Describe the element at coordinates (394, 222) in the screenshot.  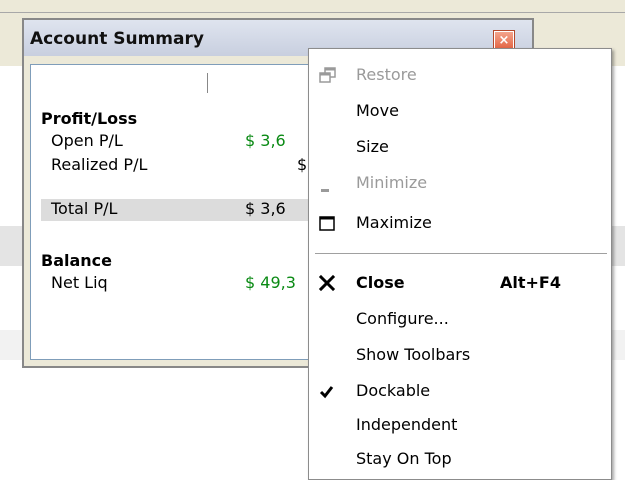
I see `menu-item-label: Maximize` at that location.